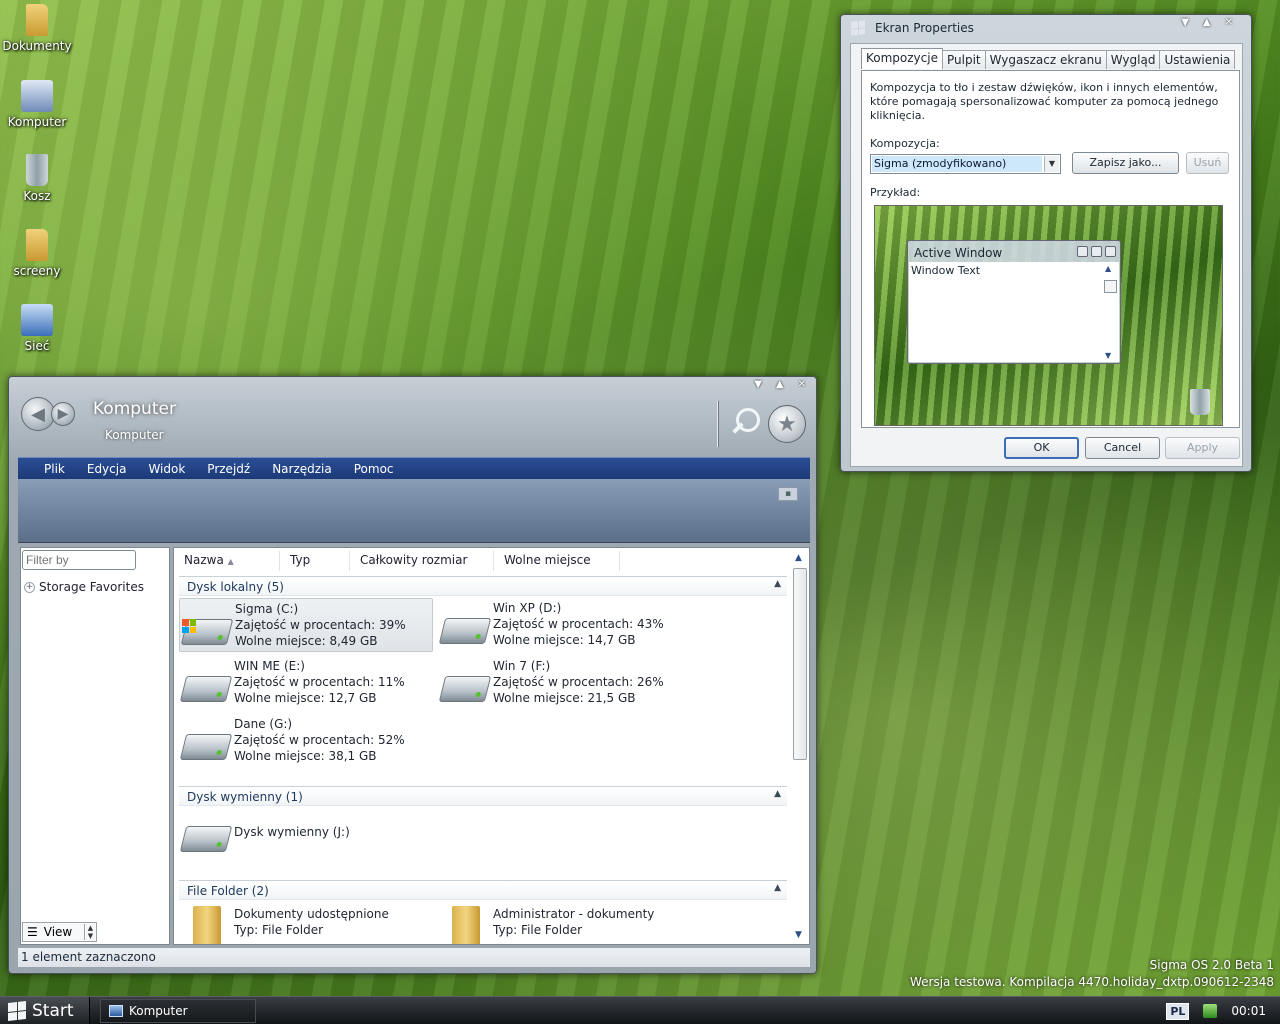  Describe the element at coordinates (166, 469) in the screenshot. I see `menu-widok: Widok` at that location.